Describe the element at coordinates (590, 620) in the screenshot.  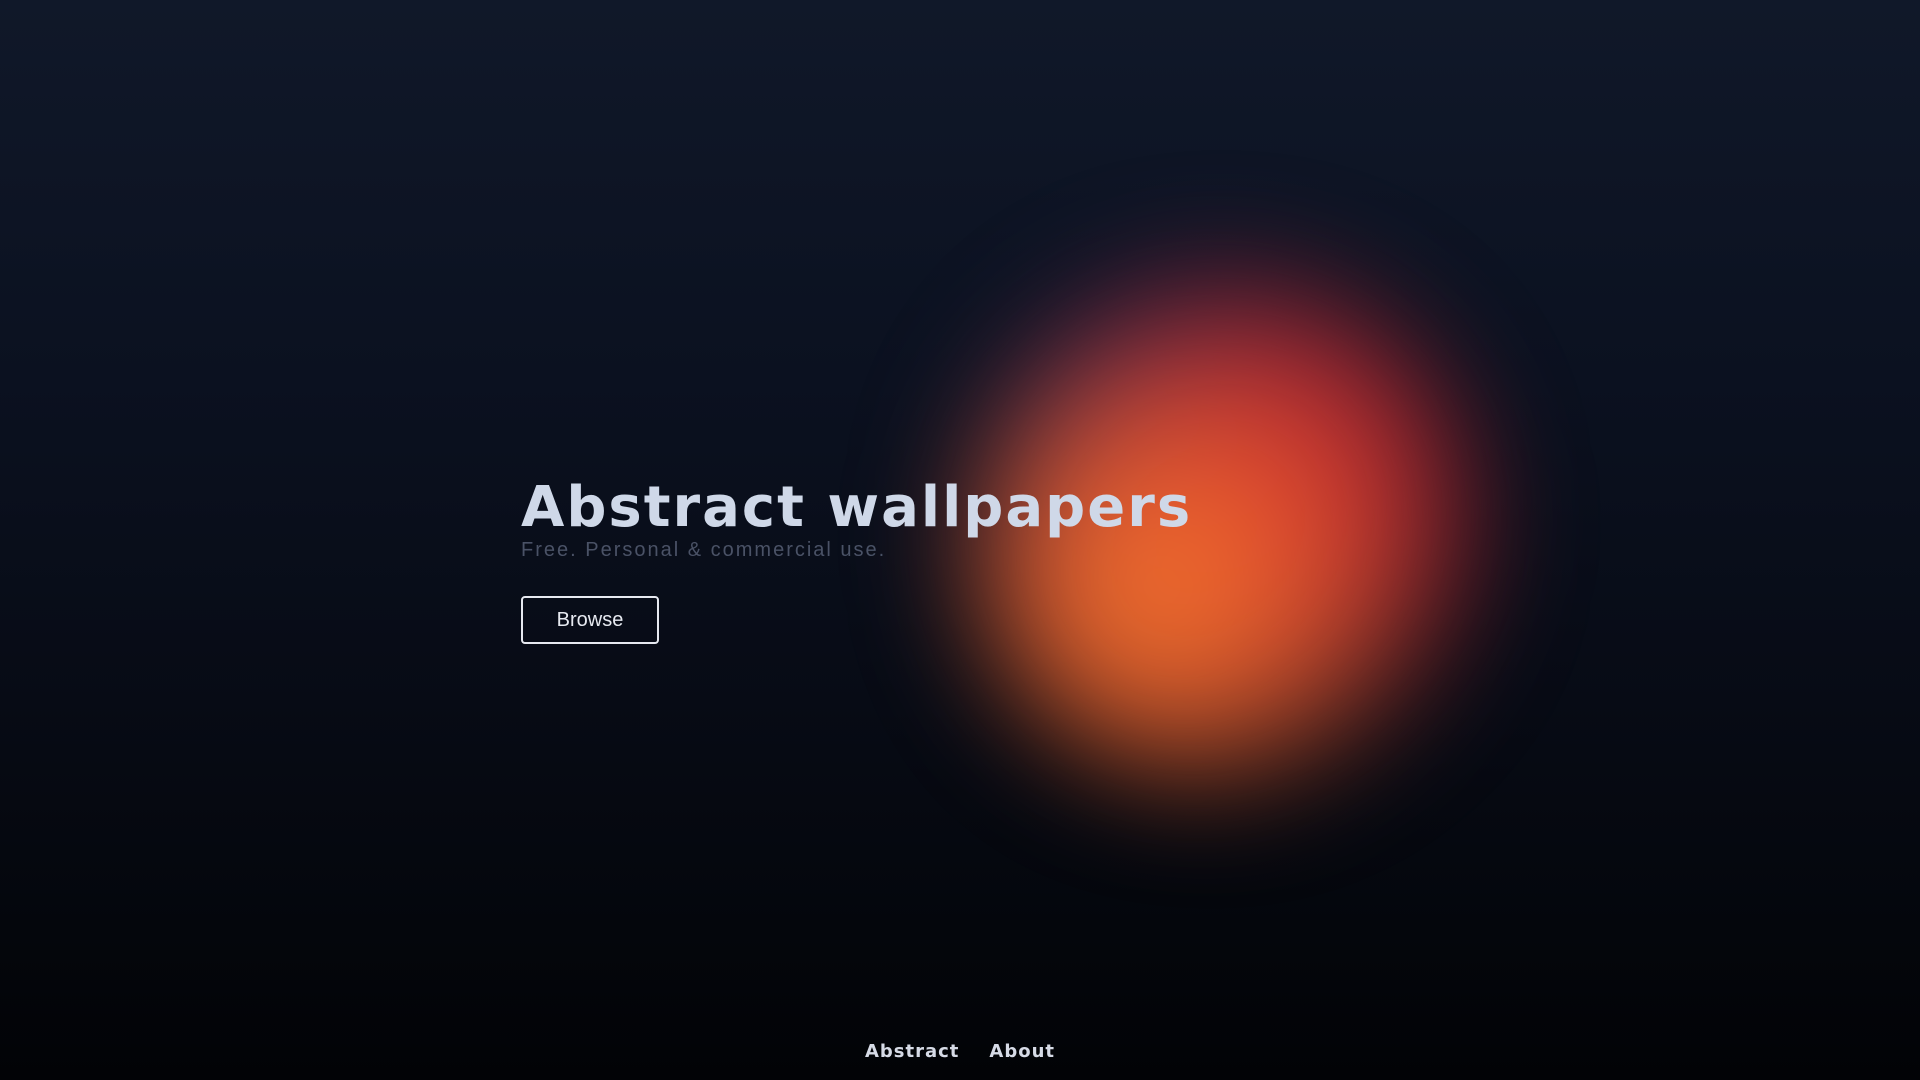
I see `browse-button: Browse` at that location.